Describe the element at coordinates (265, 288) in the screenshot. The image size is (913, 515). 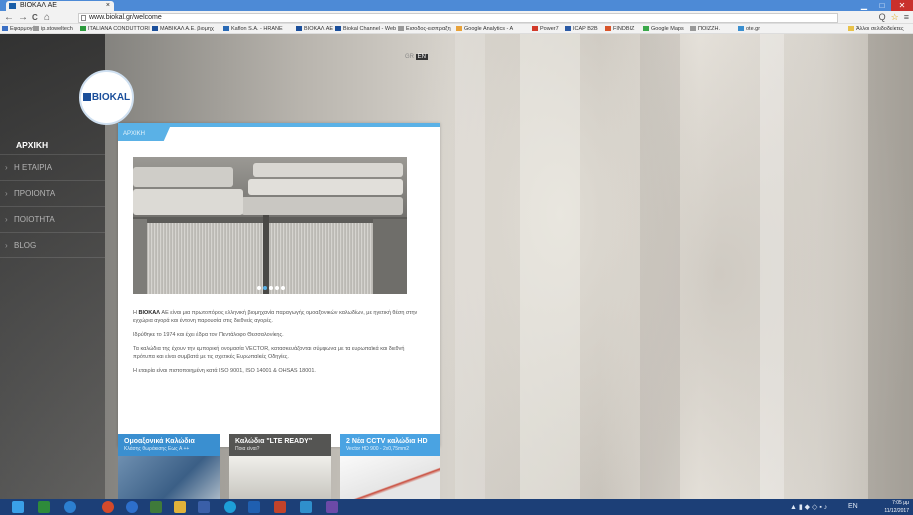
I see `slider-dot-active` at that location.